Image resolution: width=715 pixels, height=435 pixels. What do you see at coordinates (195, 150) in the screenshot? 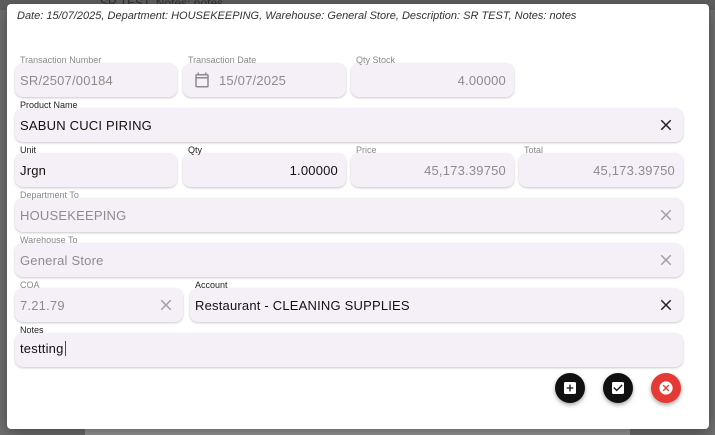
I see `qty-label: Qty` at bounding box center [195, 150].